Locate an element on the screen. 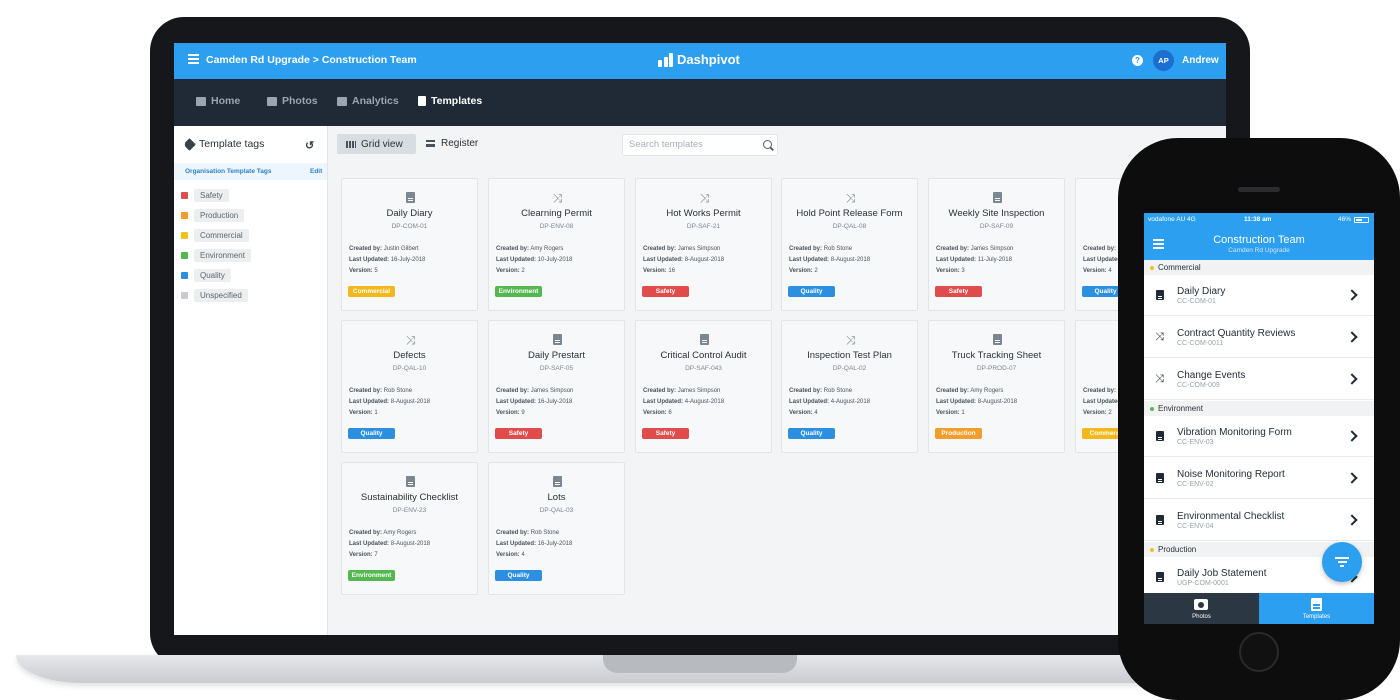 This screenshot has height=700, width=1400. meta-value: 4-August-2018 is located at coordinates (704, 402).